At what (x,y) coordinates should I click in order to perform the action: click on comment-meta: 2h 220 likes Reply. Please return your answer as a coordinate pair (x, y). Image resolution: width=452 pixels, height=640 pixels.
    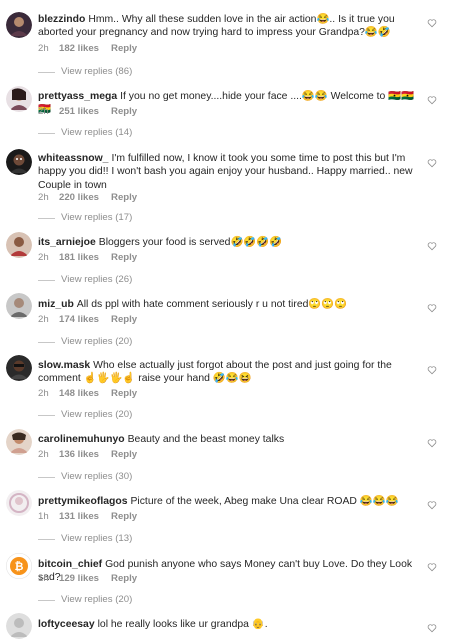
    Looking at the image, I should click on (87, 198).